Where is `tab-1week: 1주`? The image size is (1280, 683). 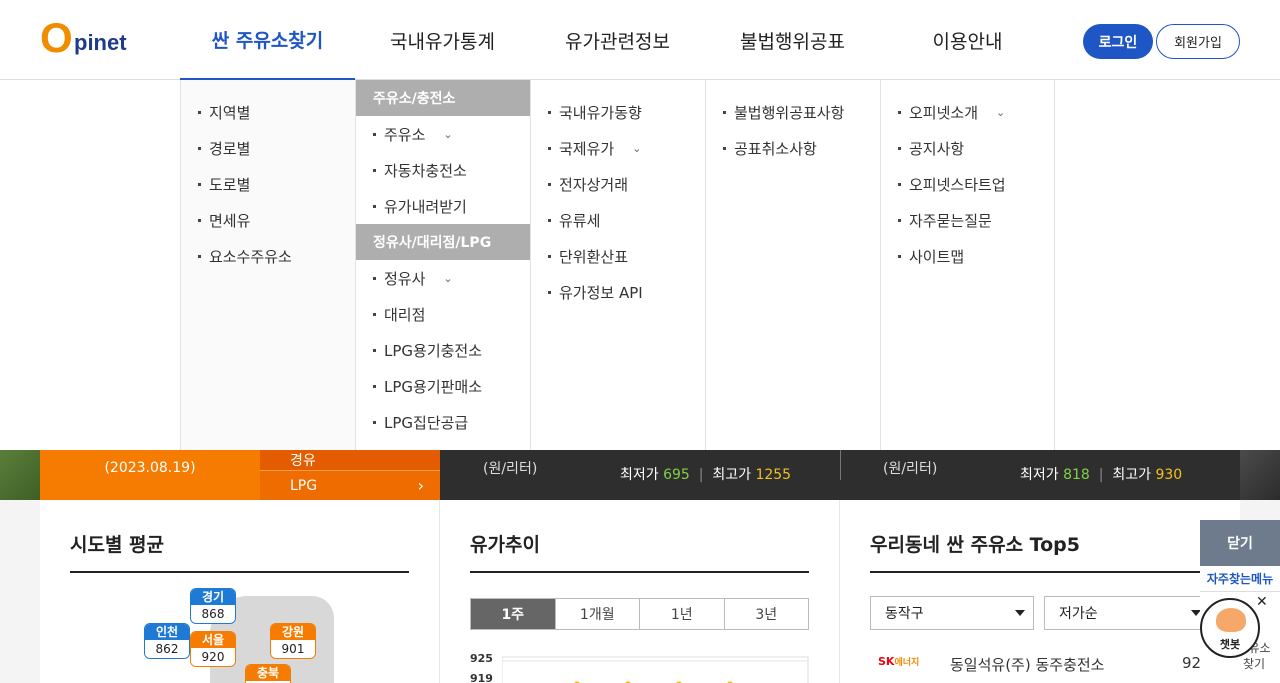
tab-1week: 1주 is located at coordinates (513, 614).